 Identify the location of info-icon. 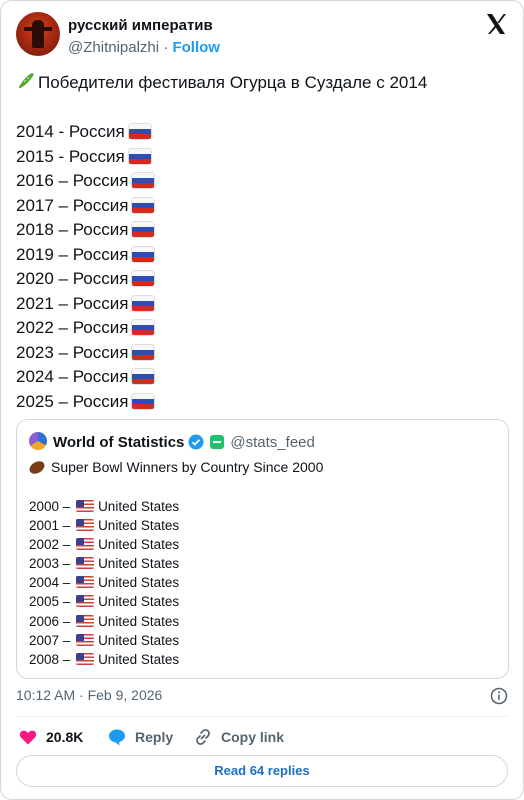
(499, 696).